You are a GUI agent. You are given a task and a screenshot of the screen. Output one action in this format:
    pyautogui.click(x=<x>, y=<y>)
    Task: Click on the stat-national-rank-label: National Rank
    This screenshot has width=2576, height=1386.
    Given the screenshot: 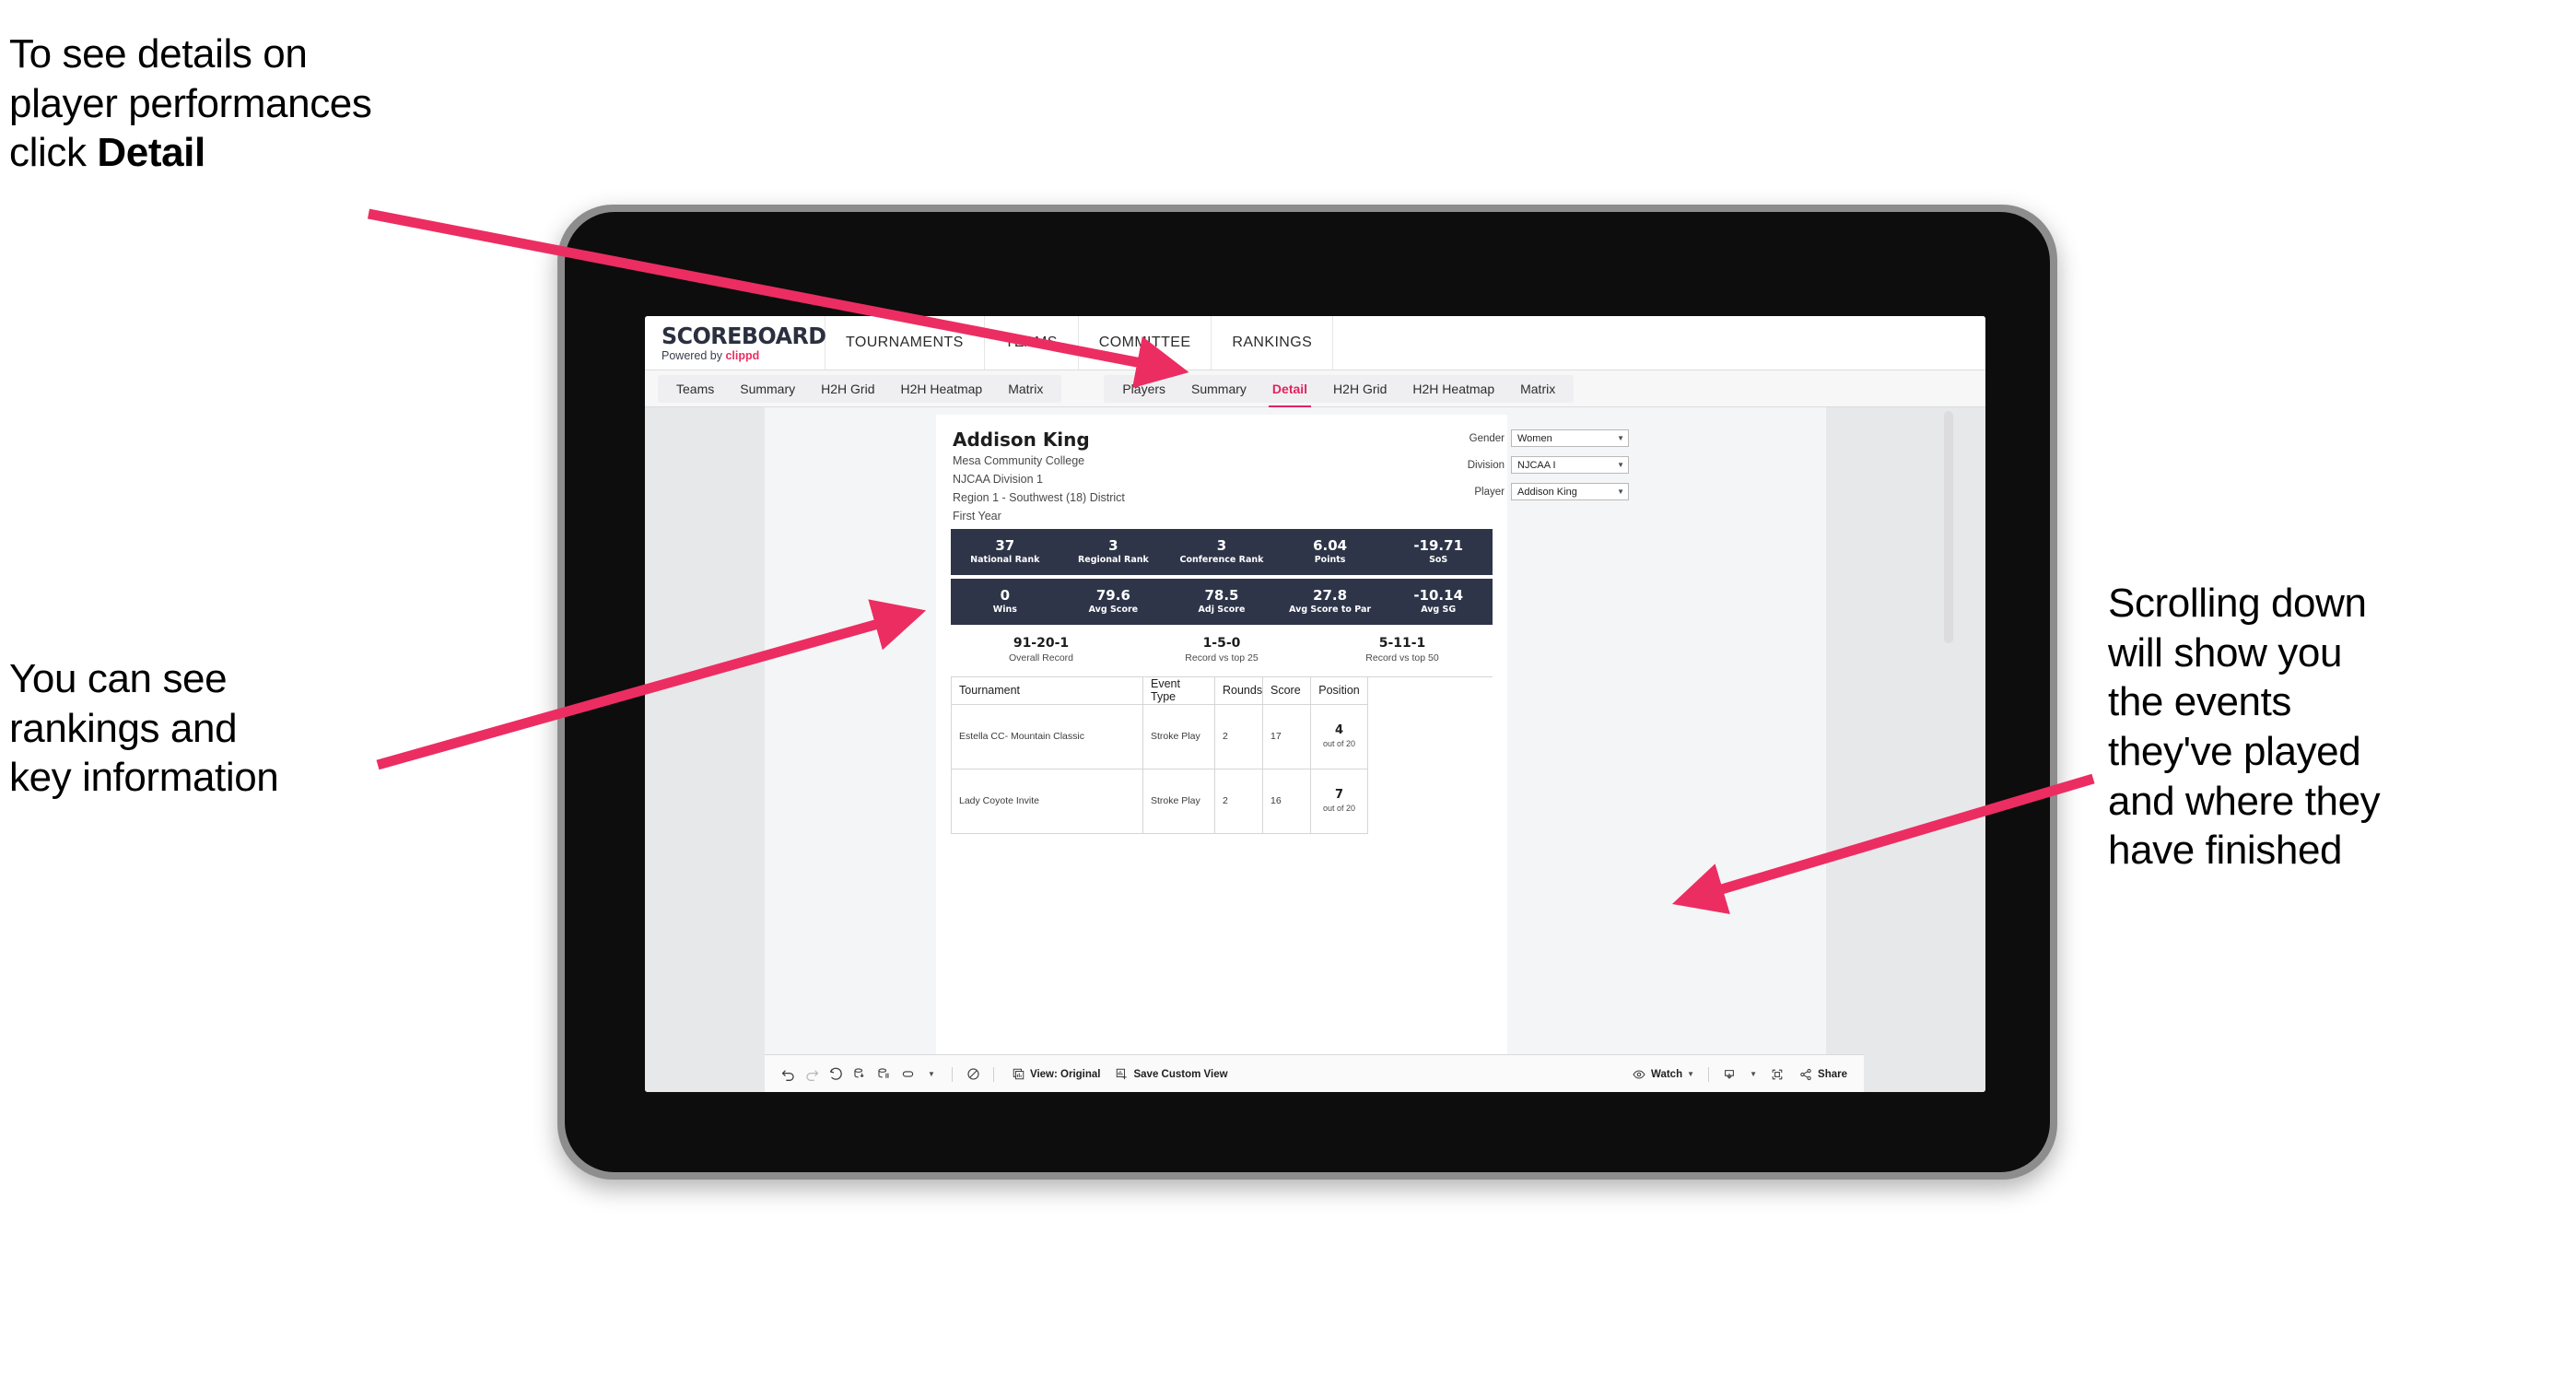 What is the action you would take?
    pyautogui.click(x=1005, y=560)
    